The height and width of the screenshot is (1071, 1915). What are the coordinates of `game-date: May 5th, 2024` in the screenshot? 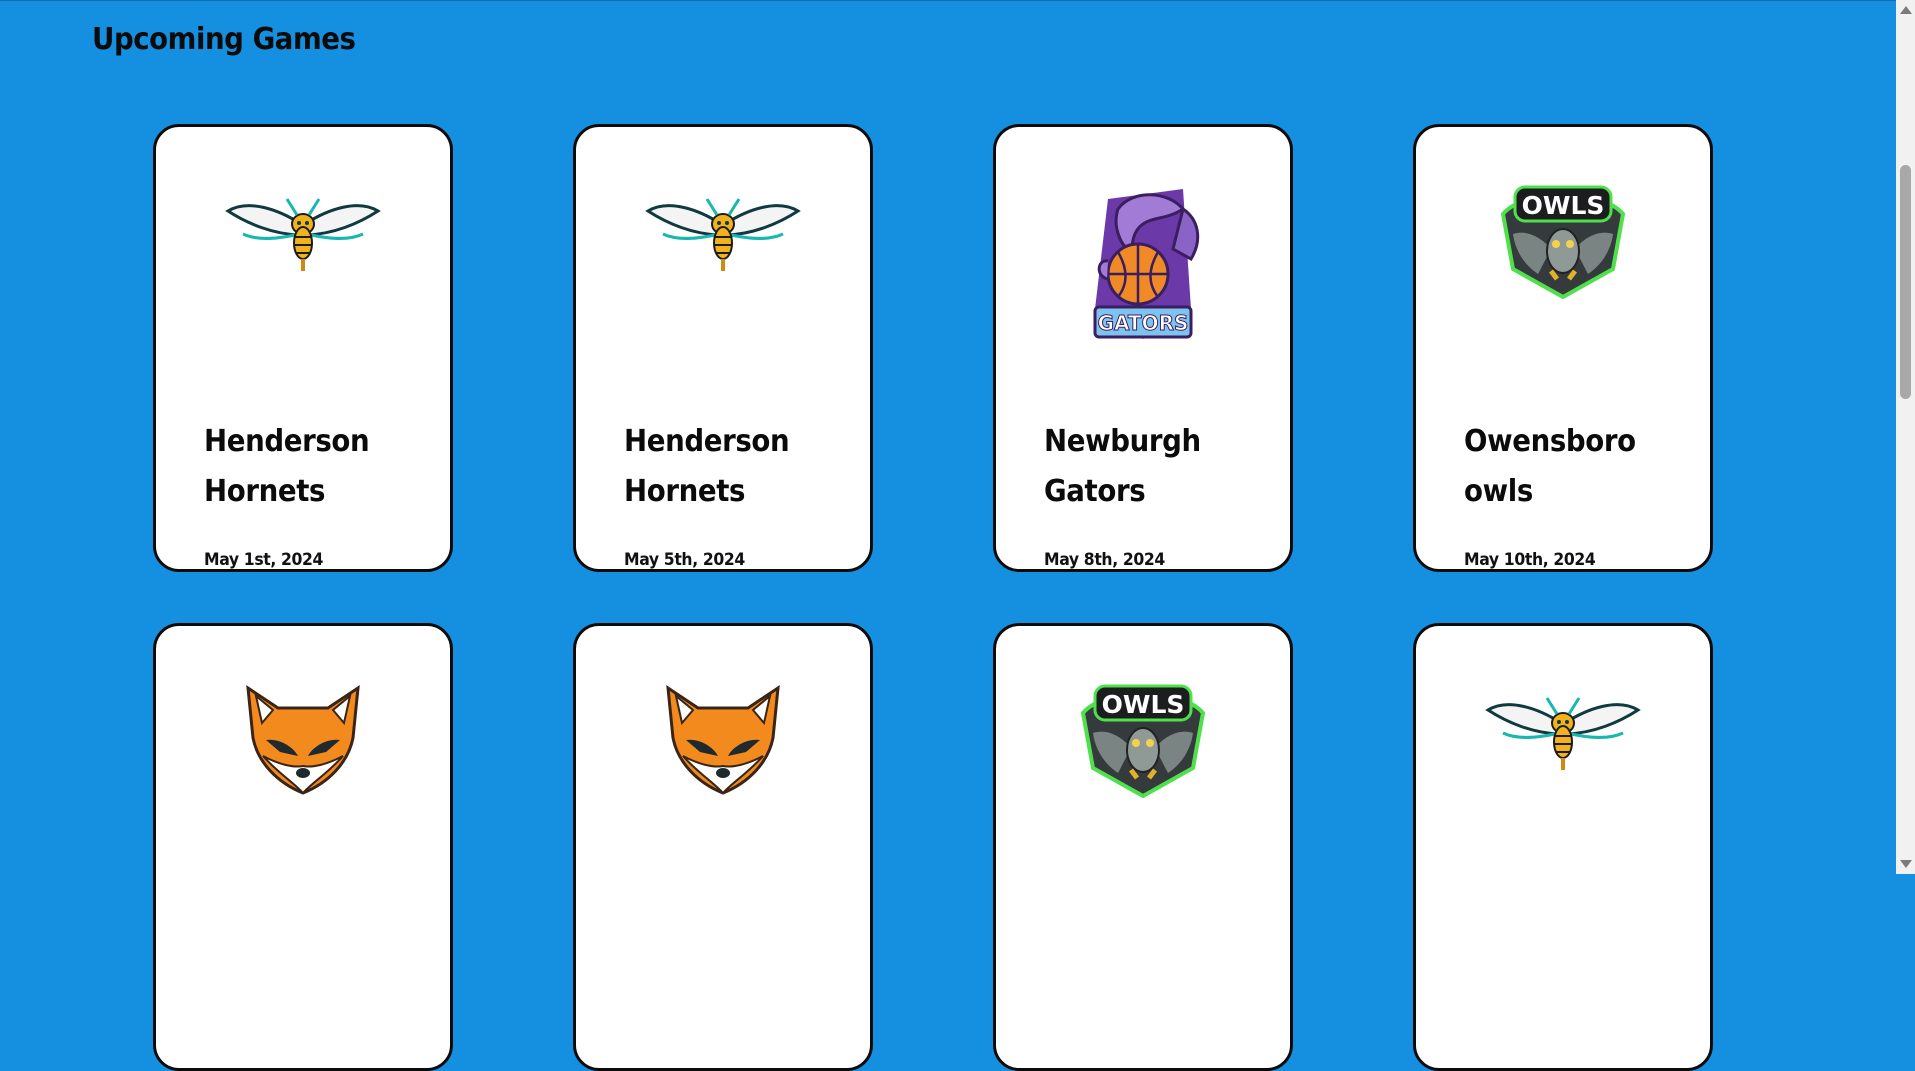 It's located at (684, 560).